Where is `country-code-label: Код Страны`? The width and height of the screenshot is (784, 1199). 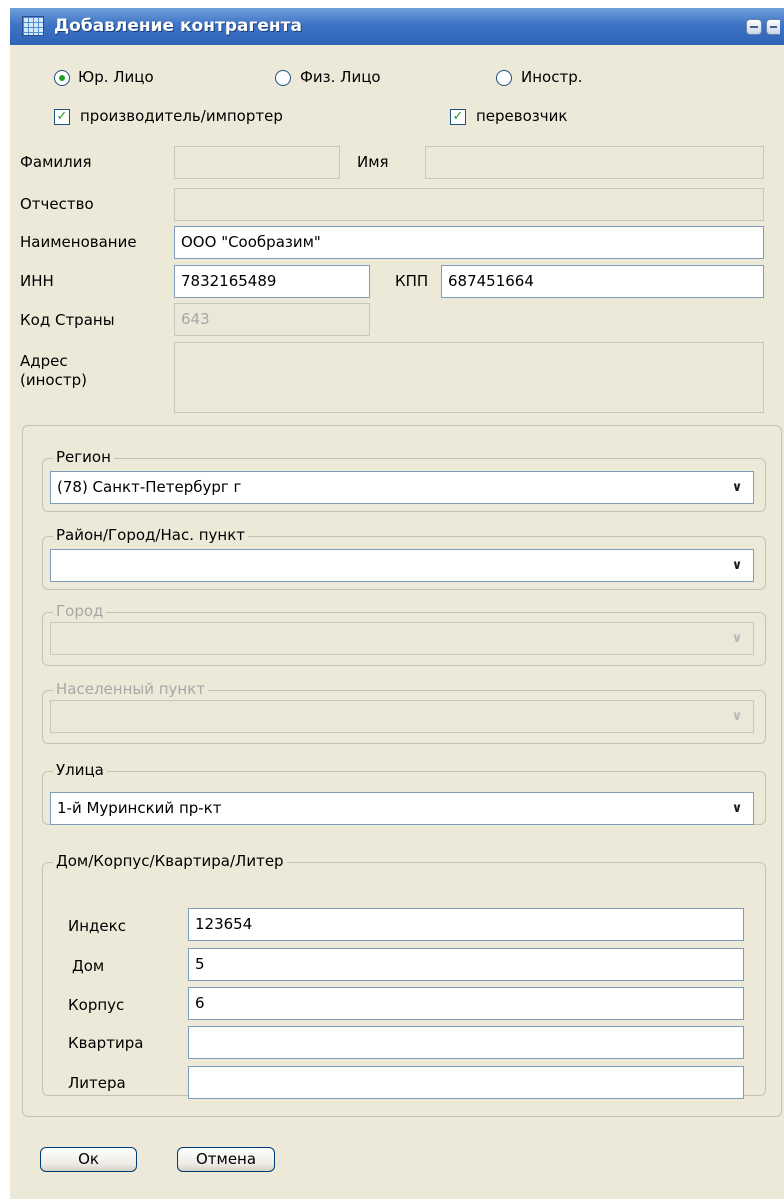 country-code-label: Код Страны is located at coordinates (67, 320).